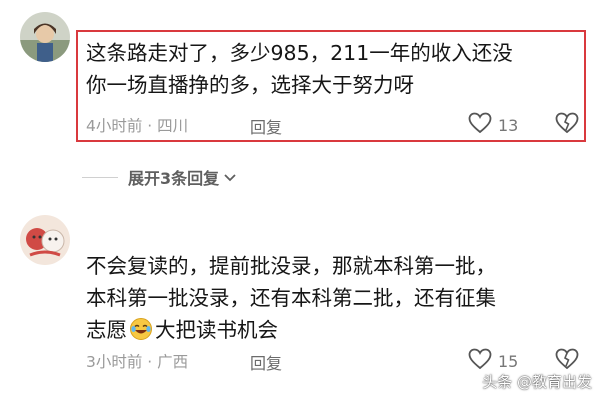 Image resolution: width=600 pixels, height=400 pixels. Describe the element at coordinates (480, 125) in the screenshot. I see `heart-outline-icon` at that location.